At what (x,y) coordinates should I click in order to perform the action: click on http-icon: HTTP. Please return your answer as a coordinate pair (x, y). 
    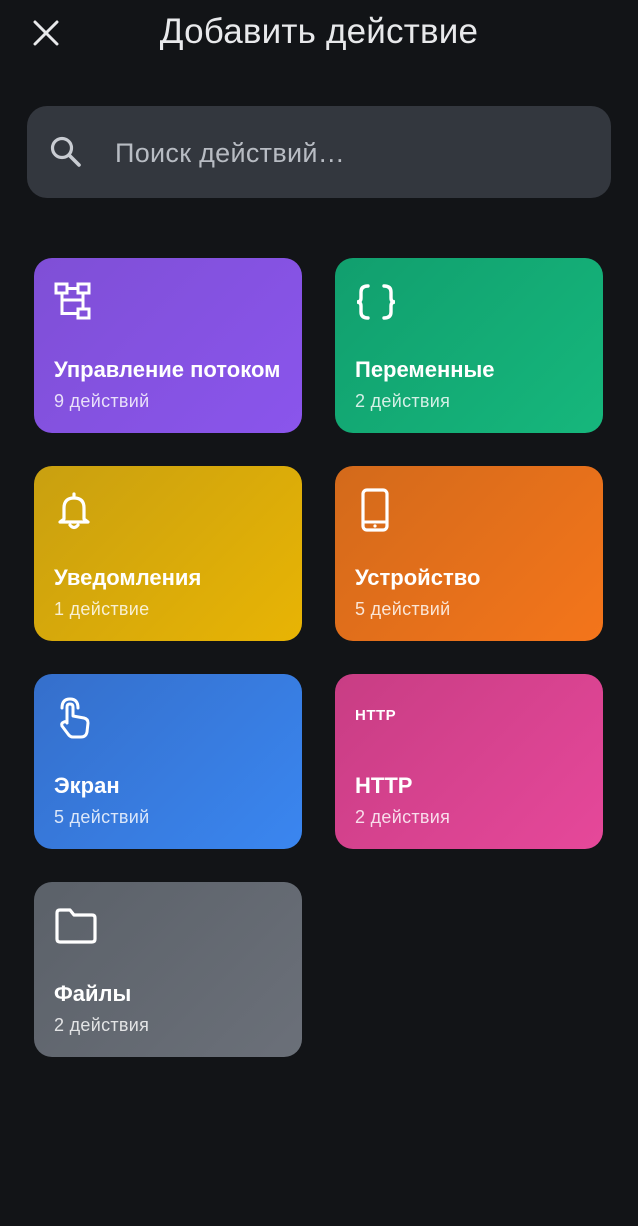
    Looking at the image, I should click on (377, 718).